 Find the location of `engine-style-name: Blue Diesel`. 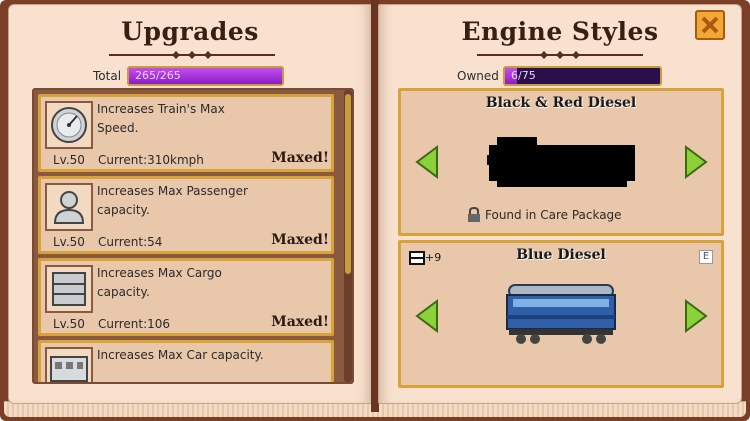

engine-style-name: Blue Diesel is located at coordinates (561, 255).